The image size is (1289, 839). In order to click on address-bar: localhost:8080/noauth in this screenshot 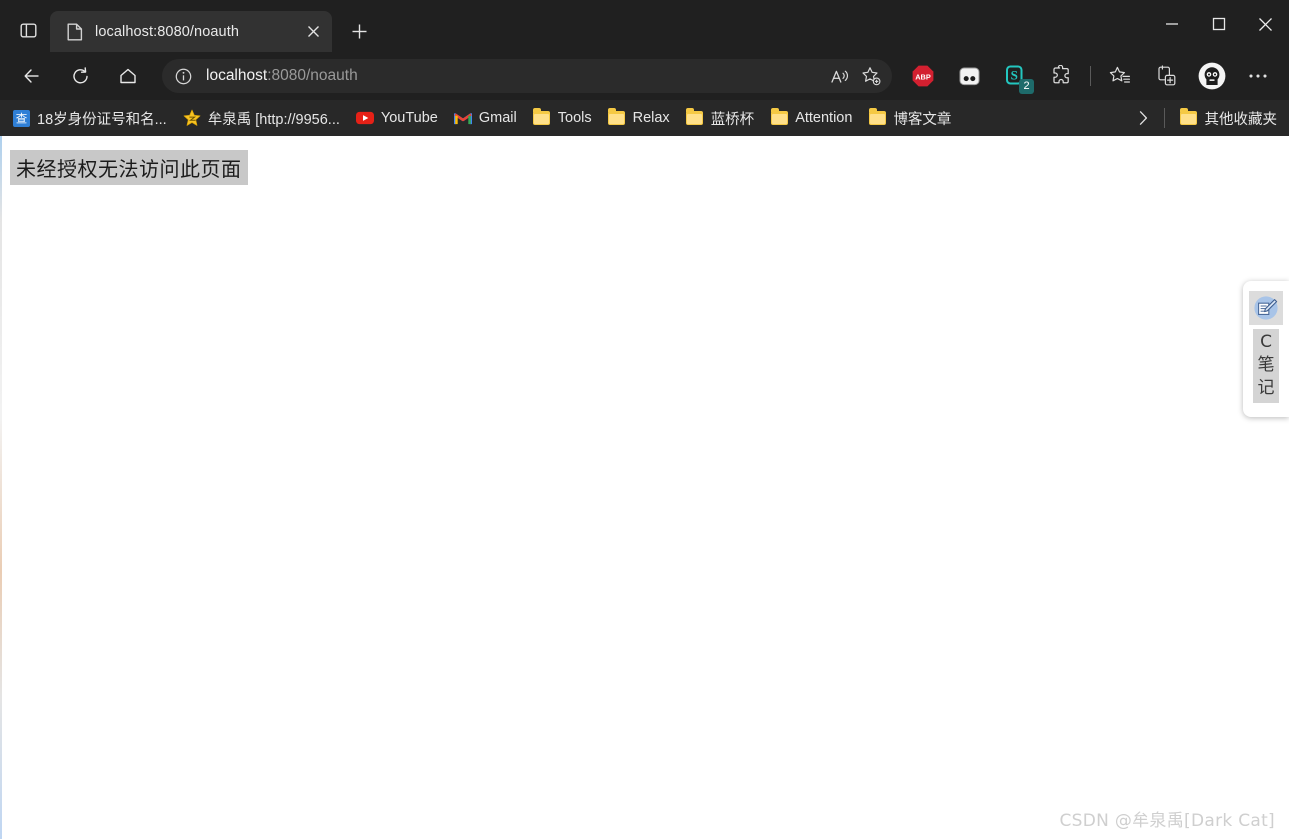, I will do `click(527, 76)`.